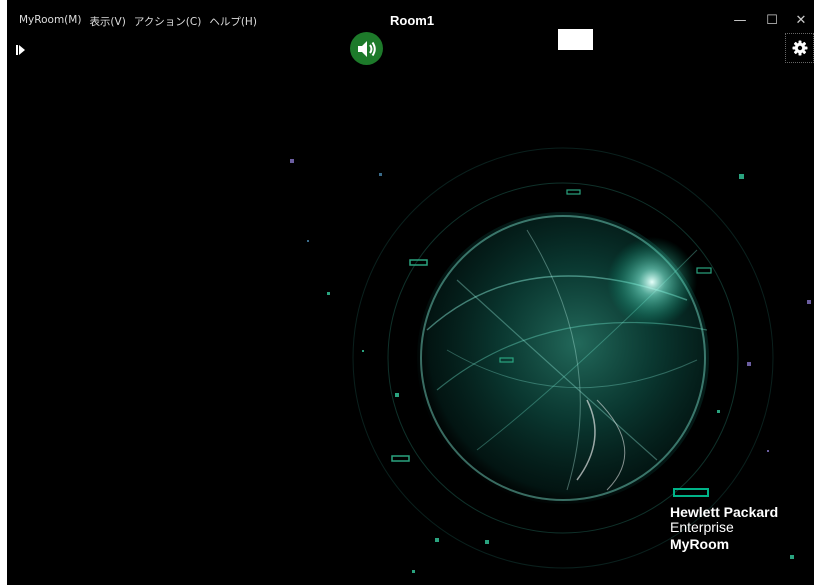 The image size is (814, 585). What do you see at coordinates (50, 21) in the screenshot?
I see `menu-myroom: MyRoom(M)` at bounding box center [50, 21].